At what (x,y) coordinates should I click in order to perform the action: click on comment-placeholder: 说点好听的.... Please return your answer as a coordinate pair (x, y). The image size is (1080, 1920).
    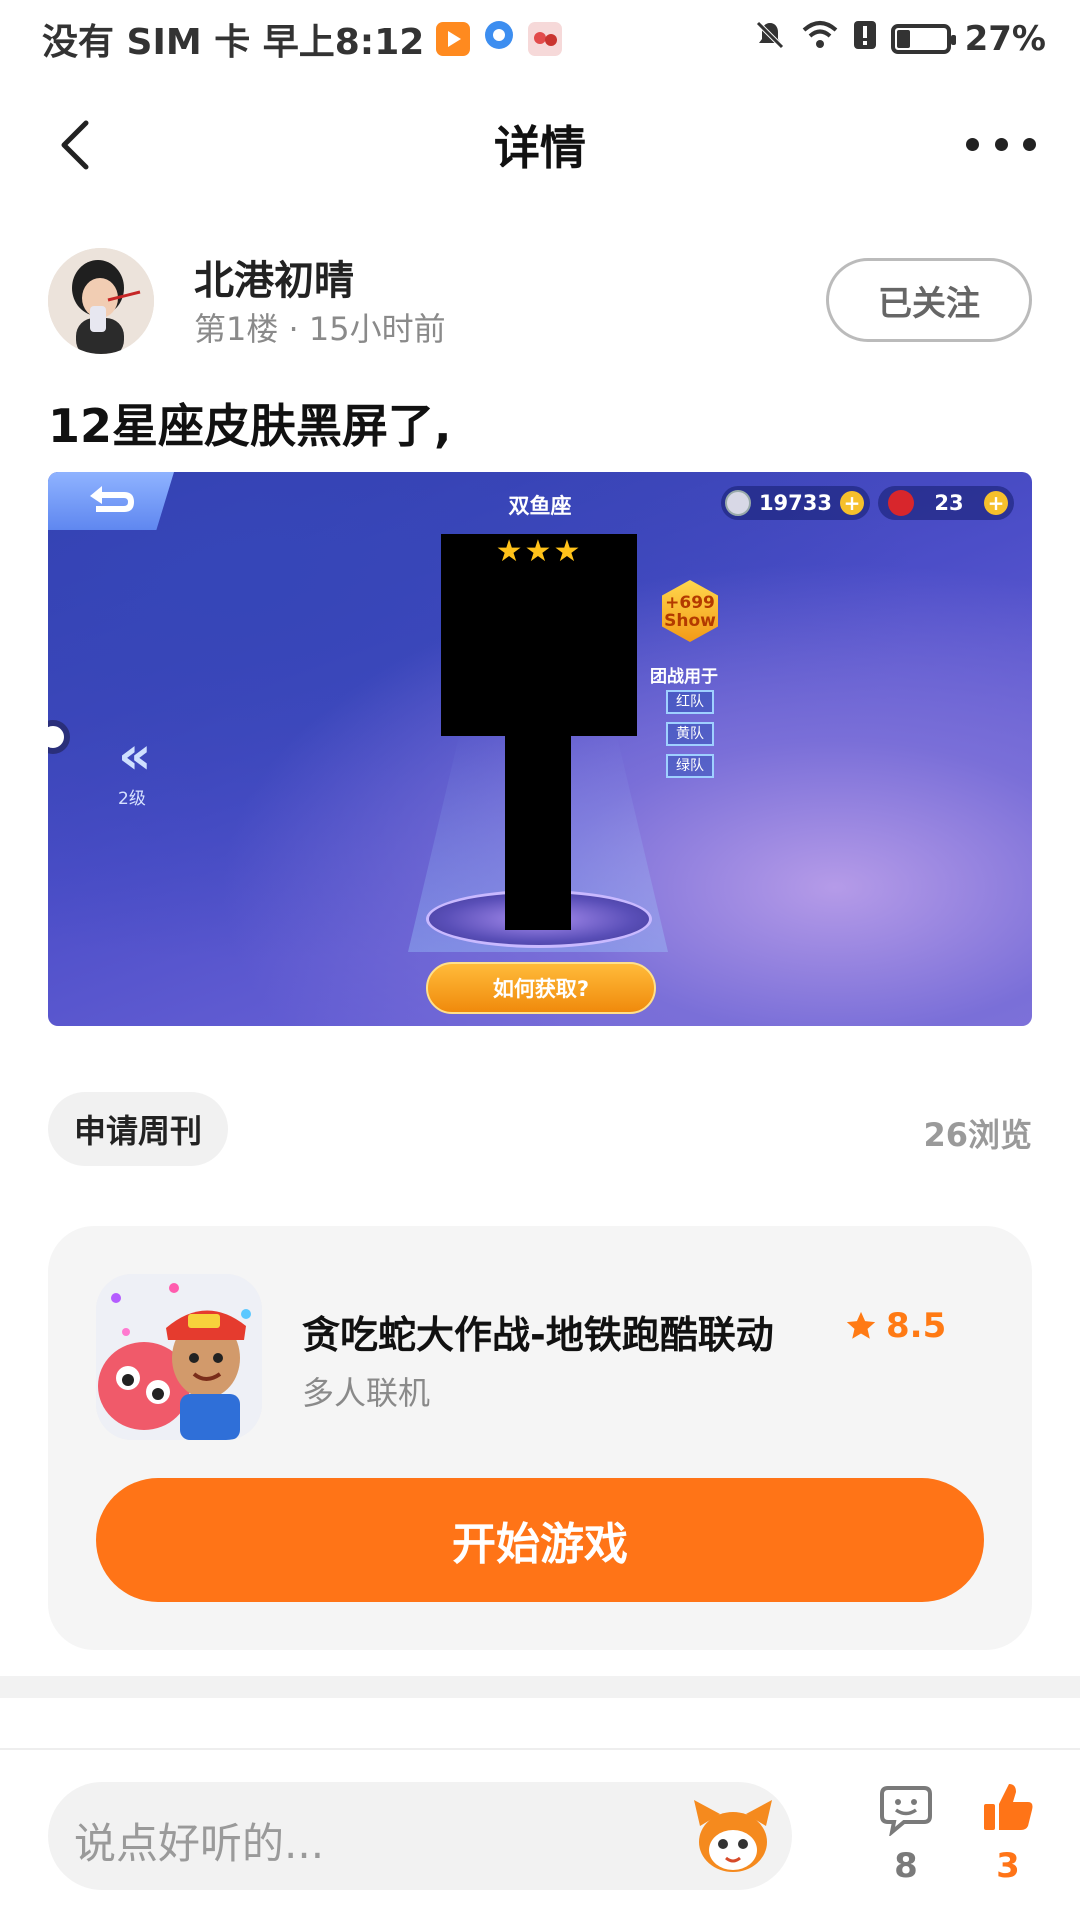
    Looking at the image, I should click on (199, 1843).